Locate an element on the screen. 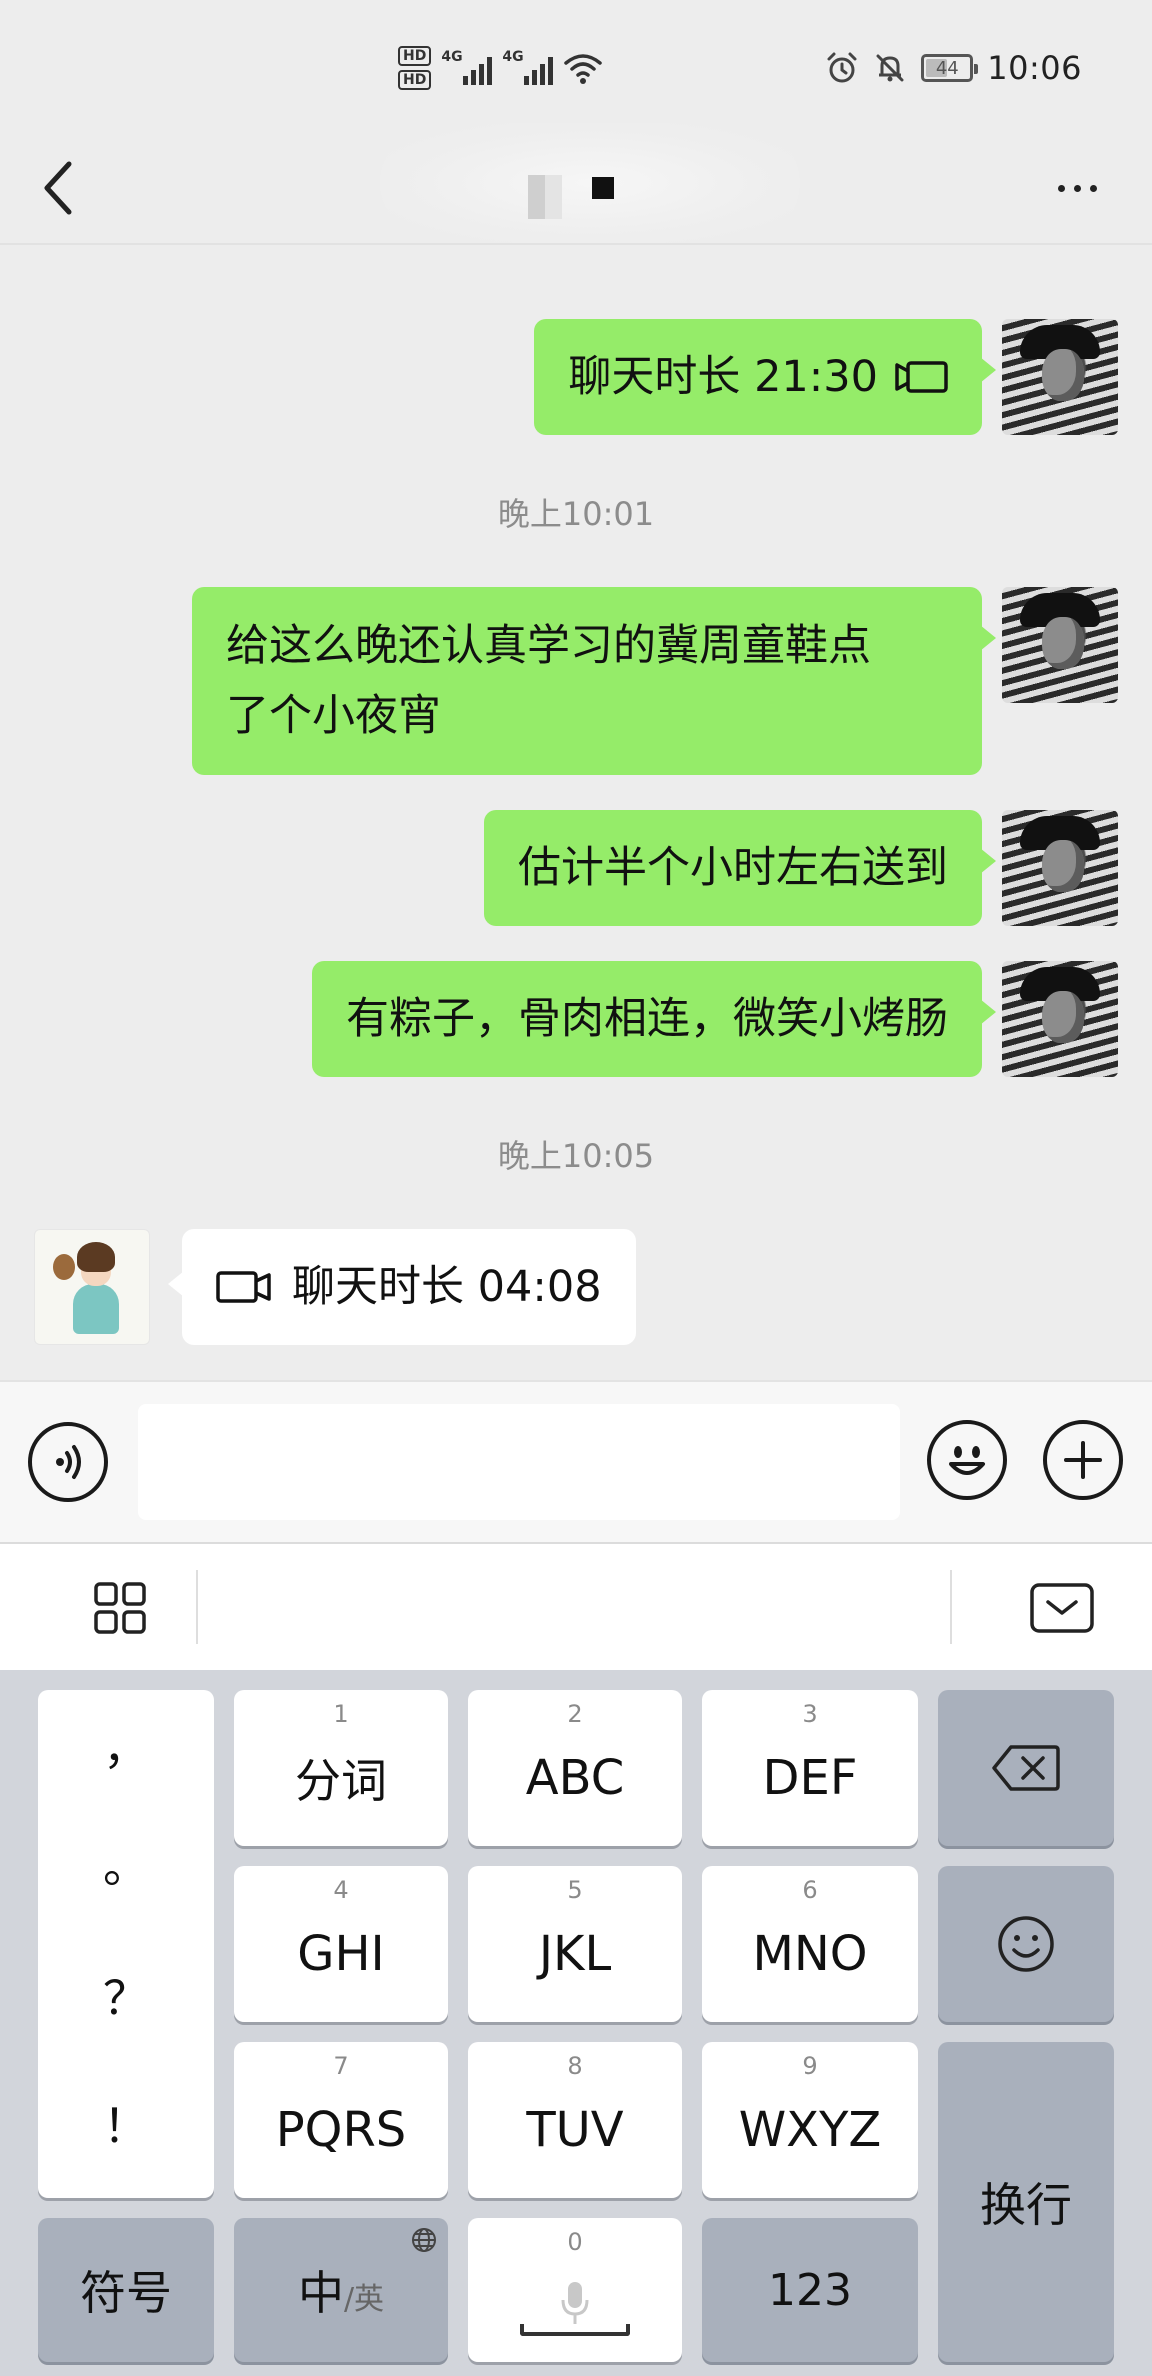 The image size is (1152, 2376). signal-group: HD HD 4G 4G is located at coordinates (500, 68).